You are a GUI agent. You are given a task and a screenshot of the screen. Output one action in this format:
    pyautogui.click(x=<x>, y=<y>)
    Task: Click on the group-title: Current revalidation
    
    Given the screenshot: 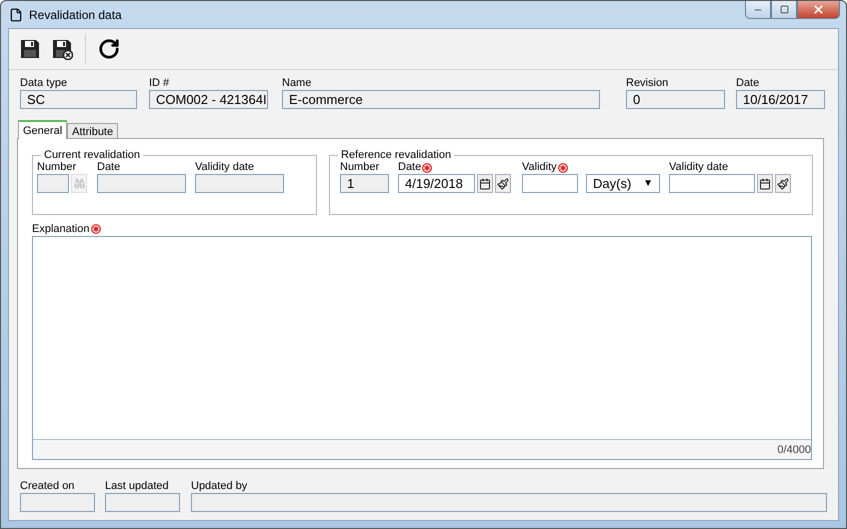 What is the action you would take?
    pyautogui.click(x=92, y=155)
    